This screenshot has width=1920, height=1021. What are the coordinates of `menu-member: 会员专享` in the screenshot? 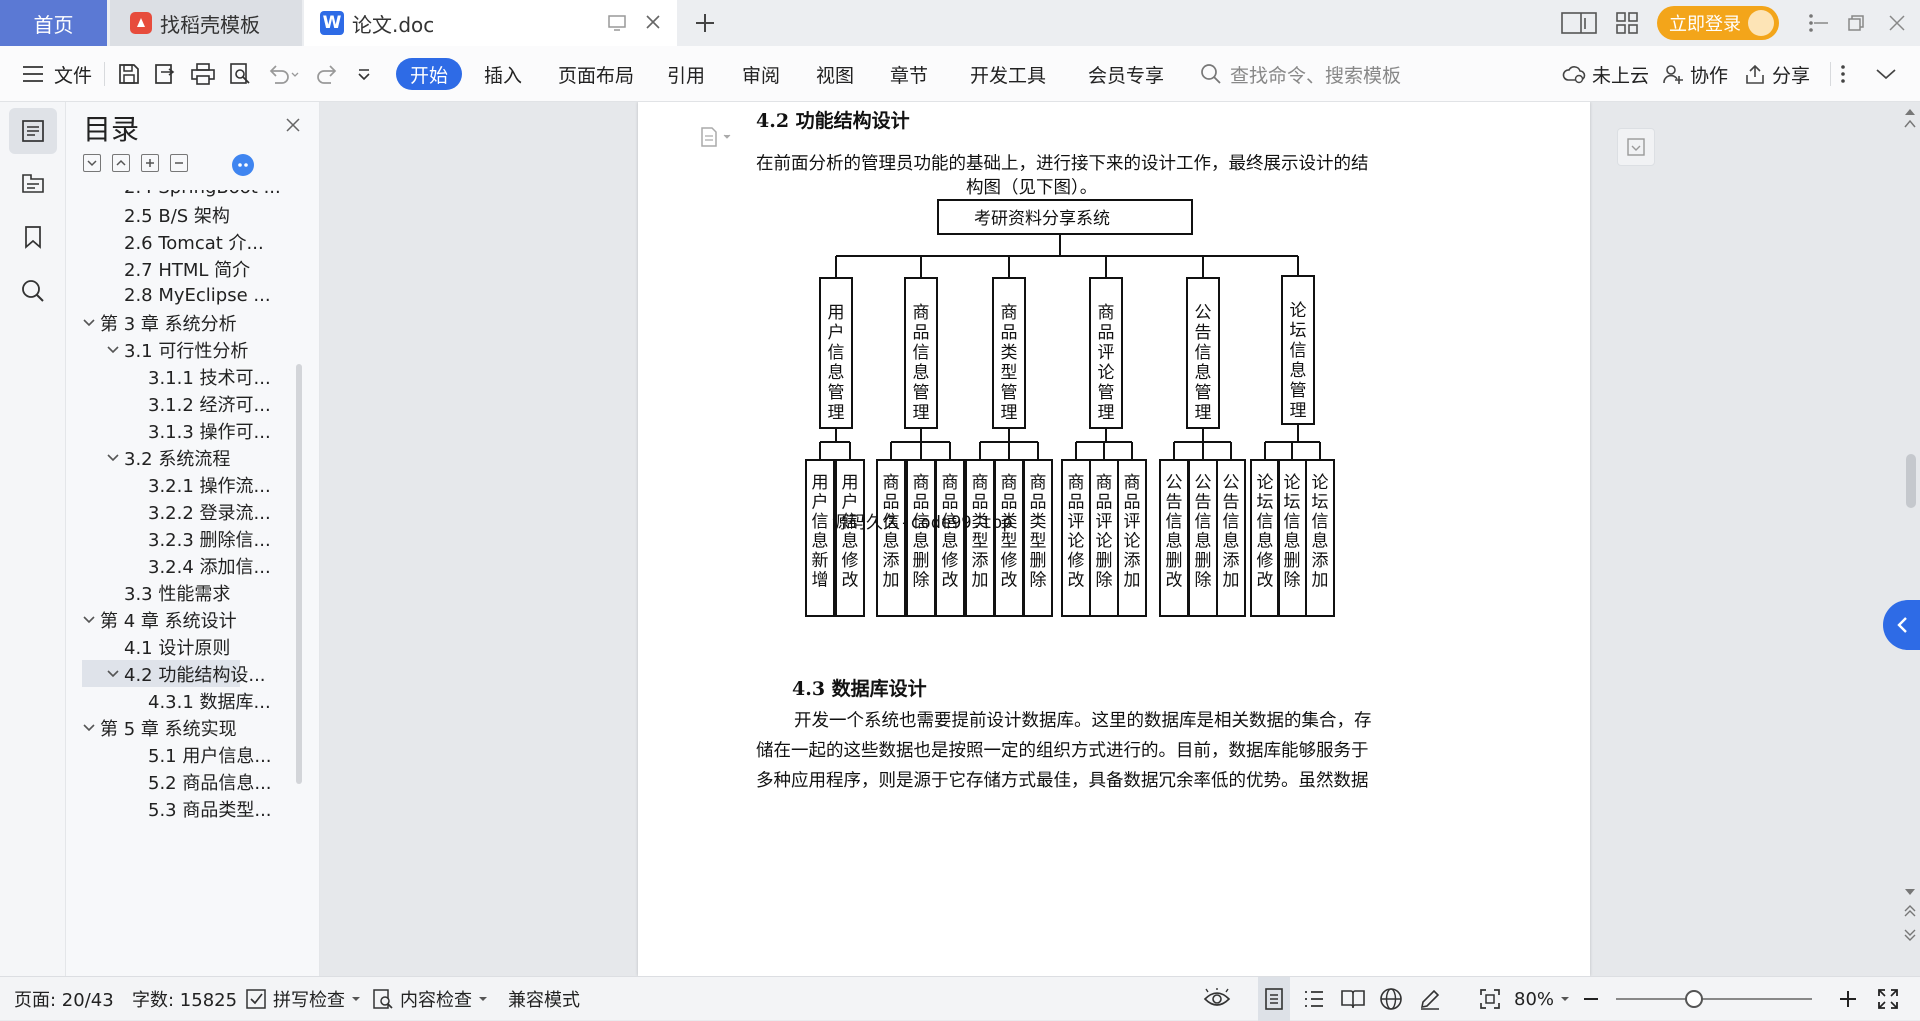 It's located at (1126, 74).